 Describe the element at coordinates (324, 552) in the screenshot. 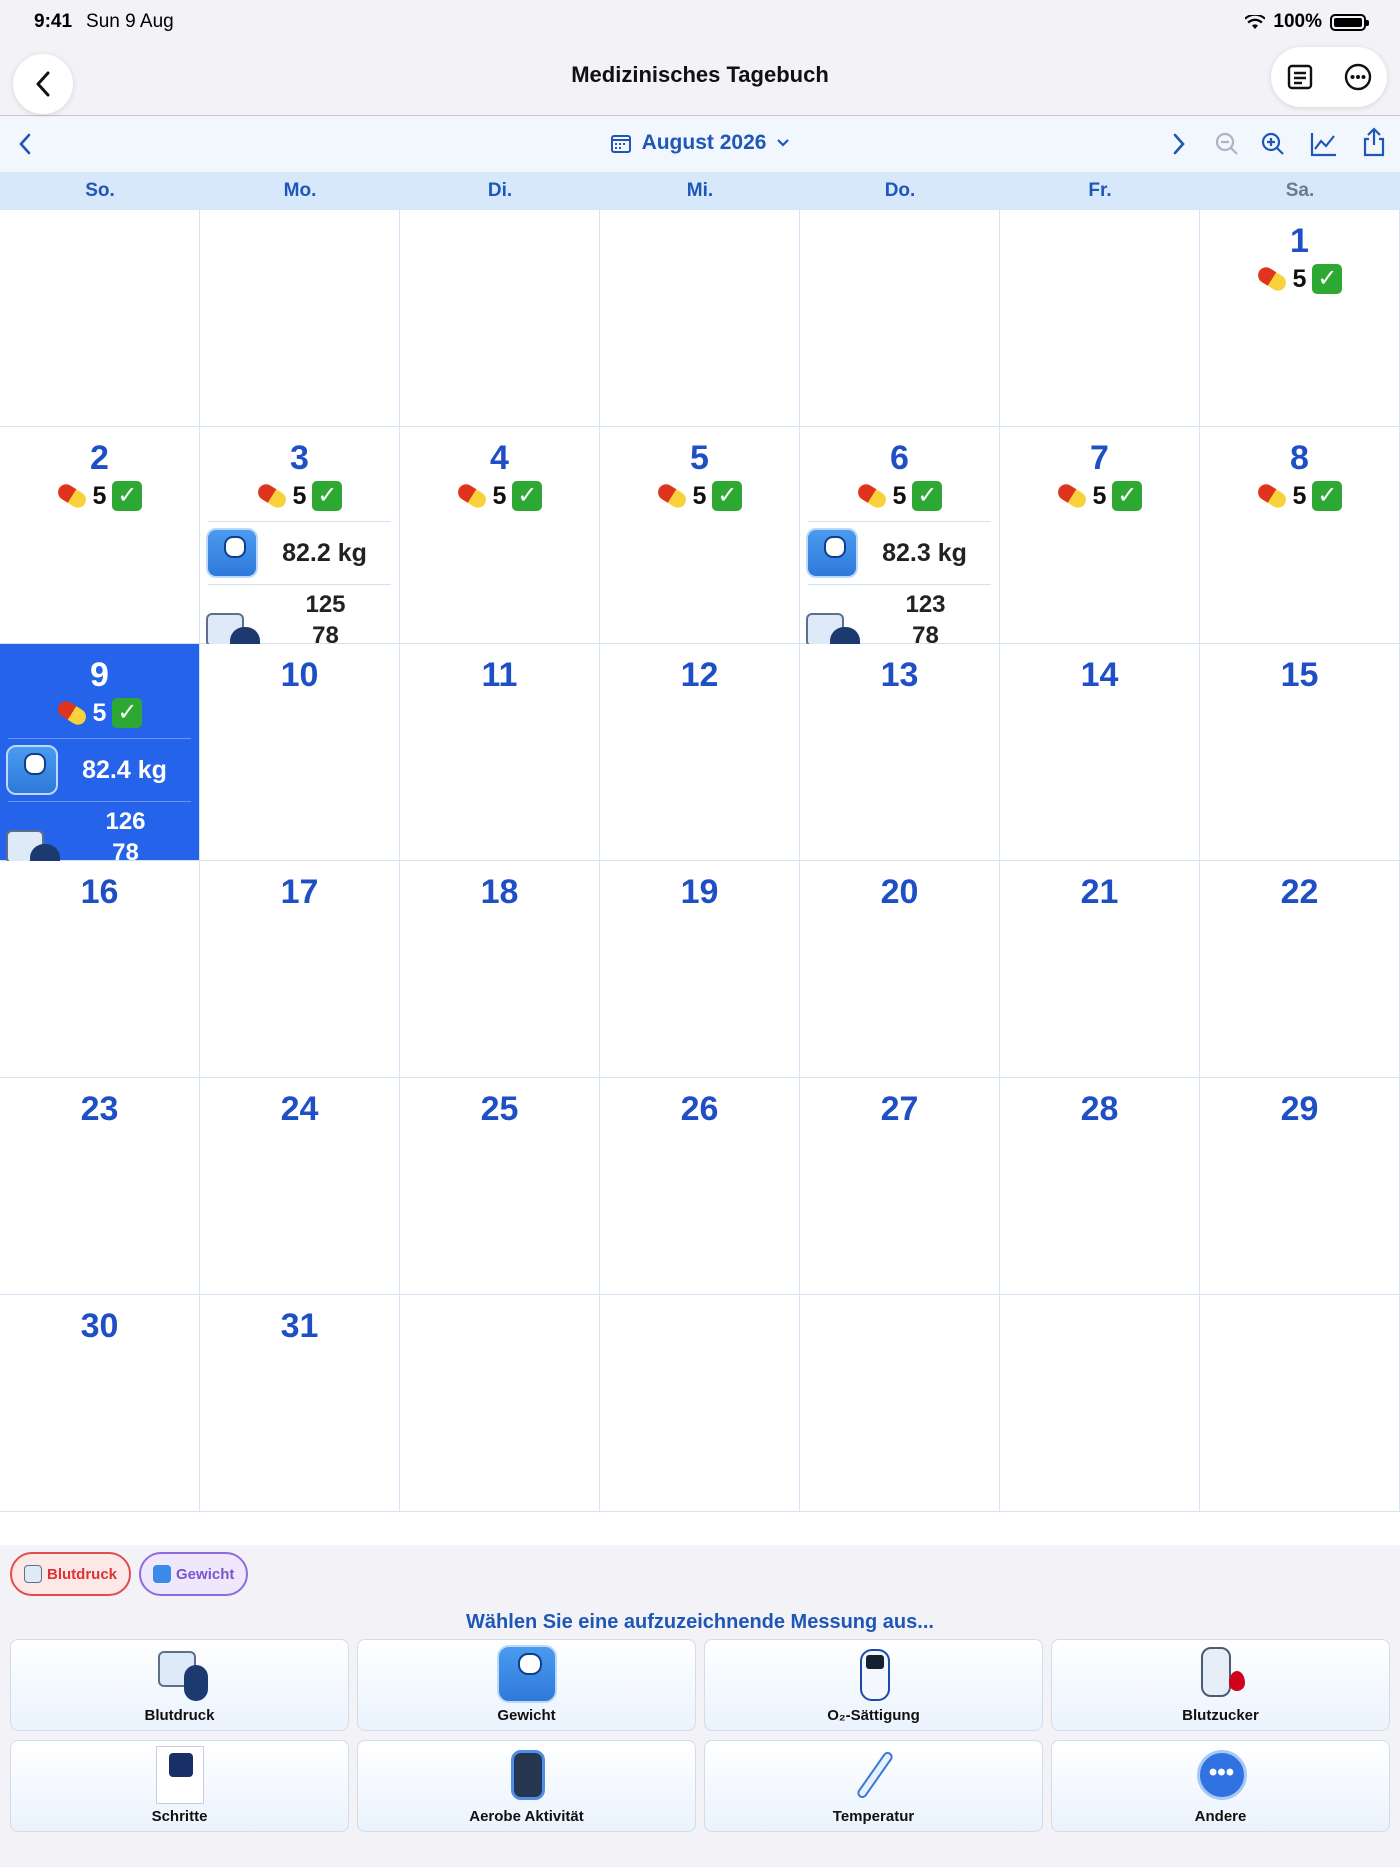

I see `weight-value: 82.2 kg` at that location.